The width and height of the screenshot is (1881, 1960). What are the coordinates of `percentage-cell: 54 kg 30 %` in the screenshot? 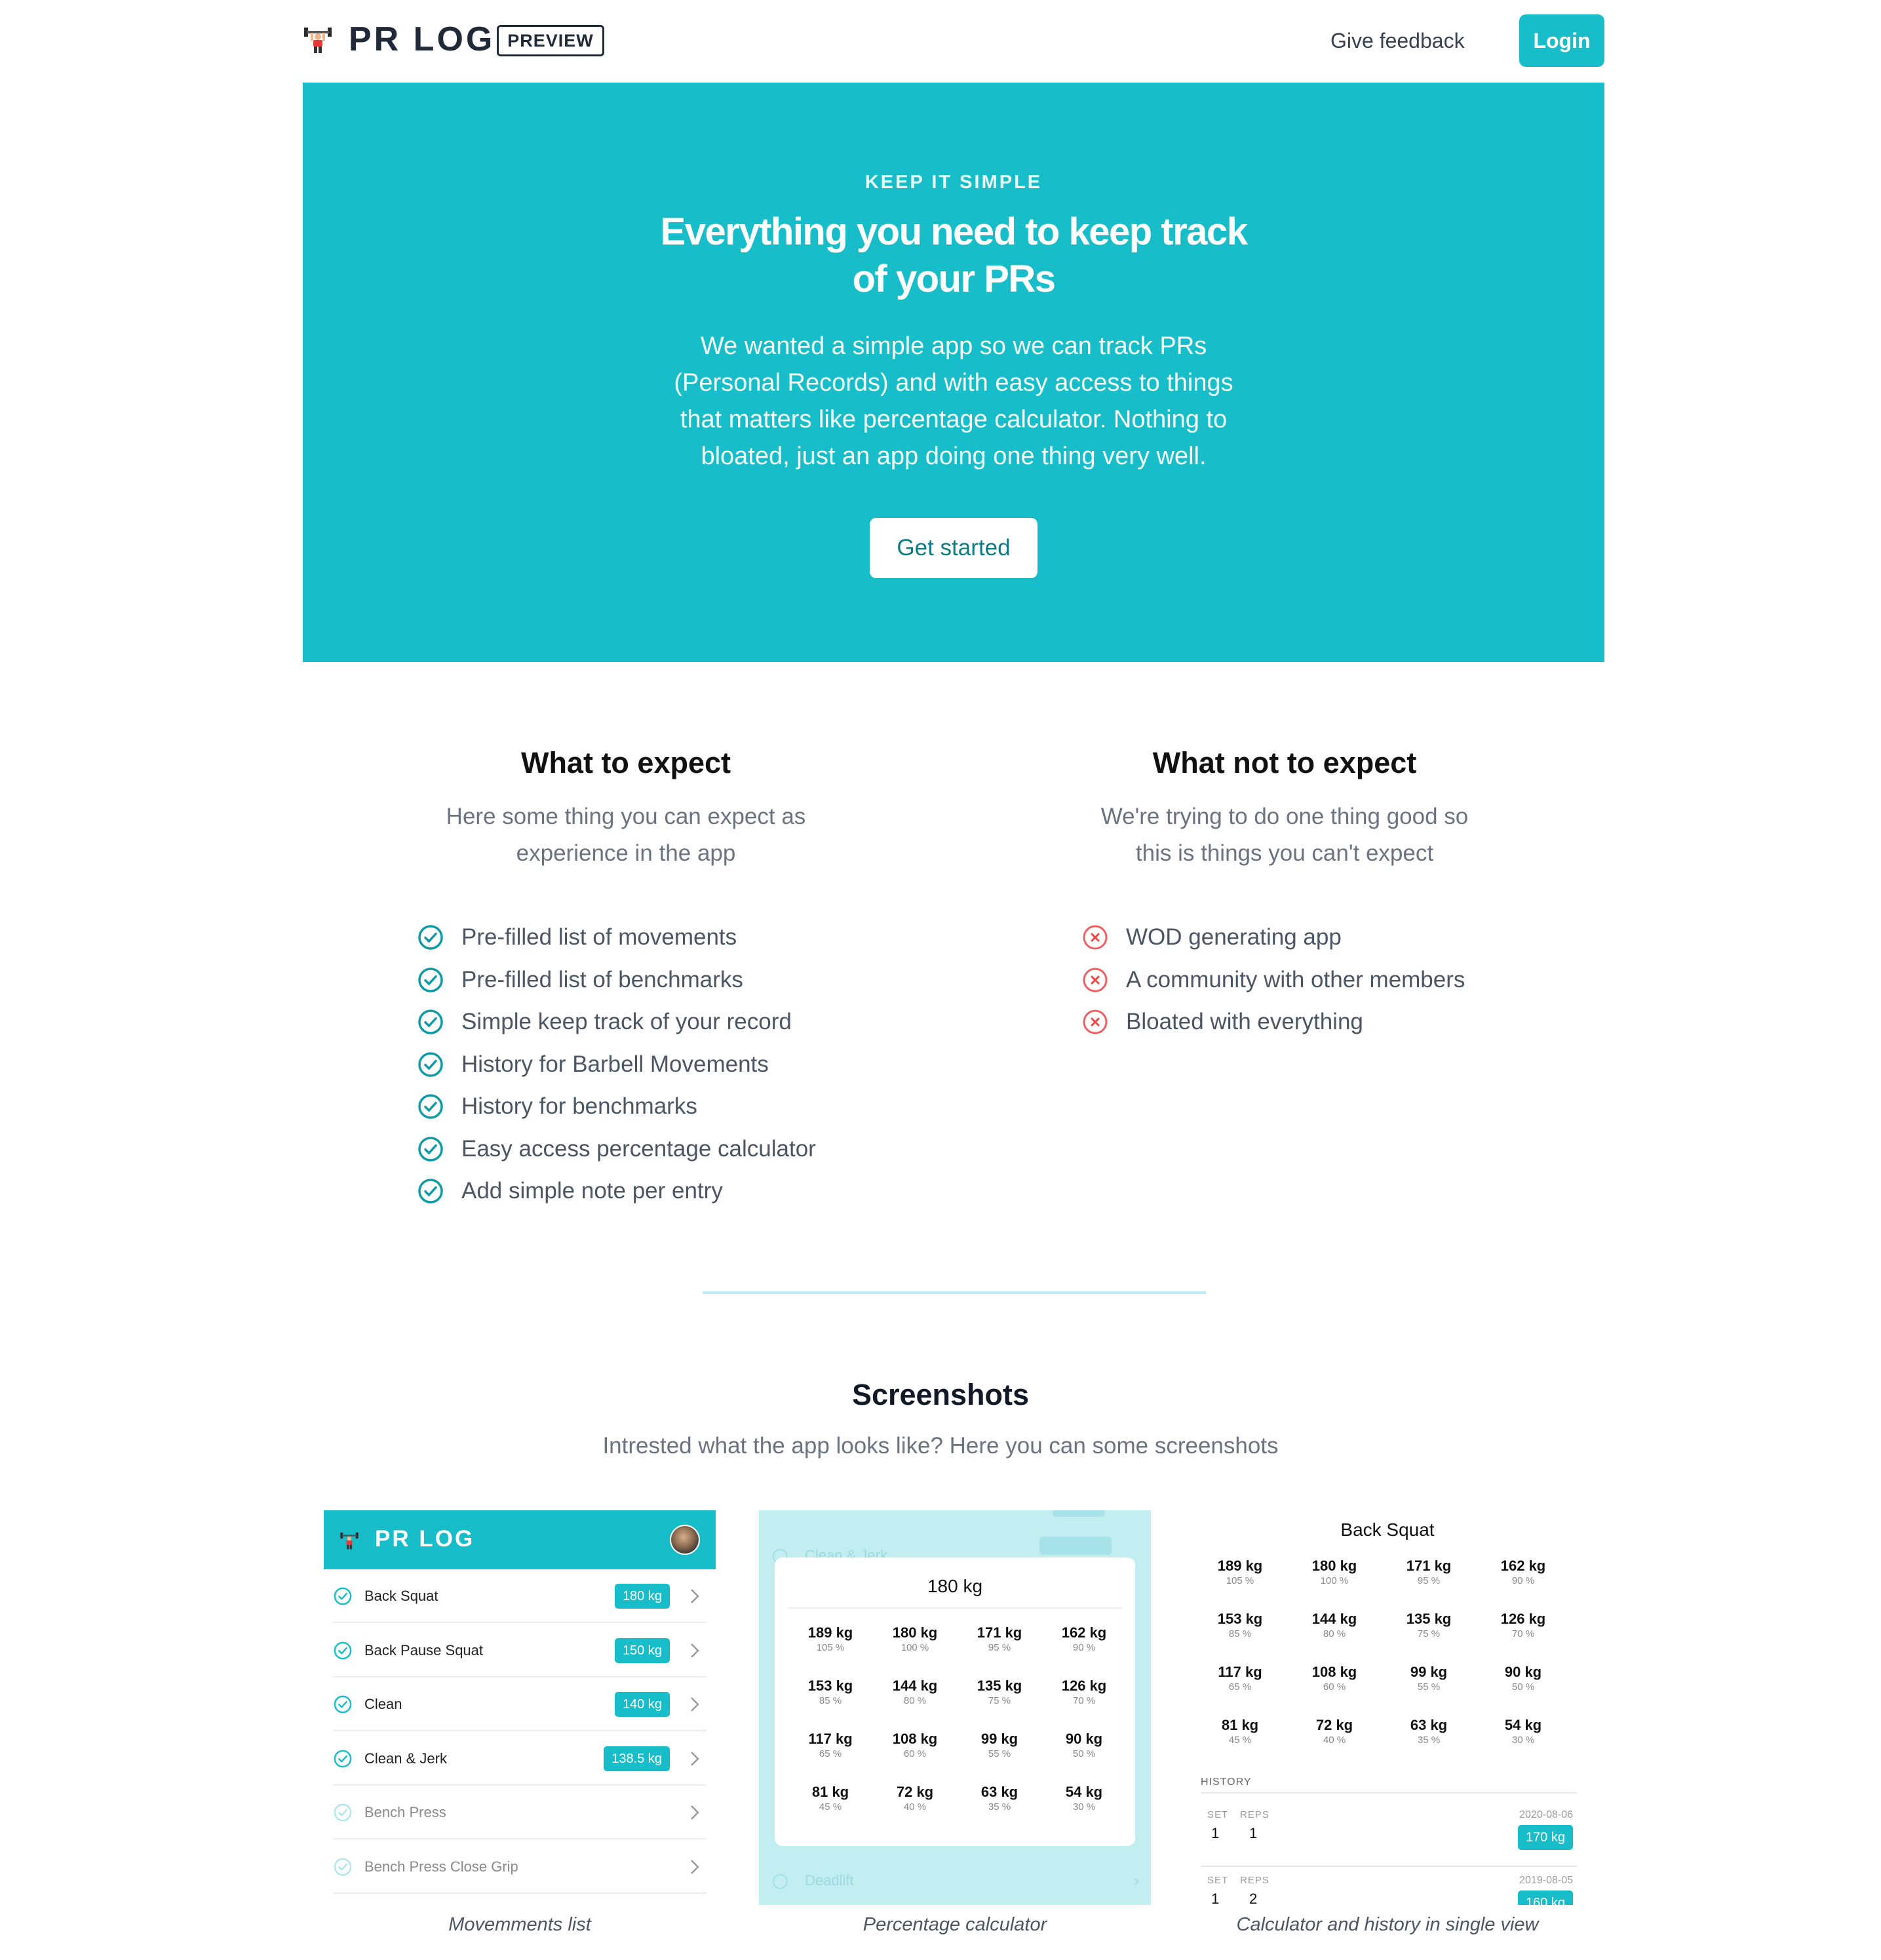 It's located at (1523, 1732).